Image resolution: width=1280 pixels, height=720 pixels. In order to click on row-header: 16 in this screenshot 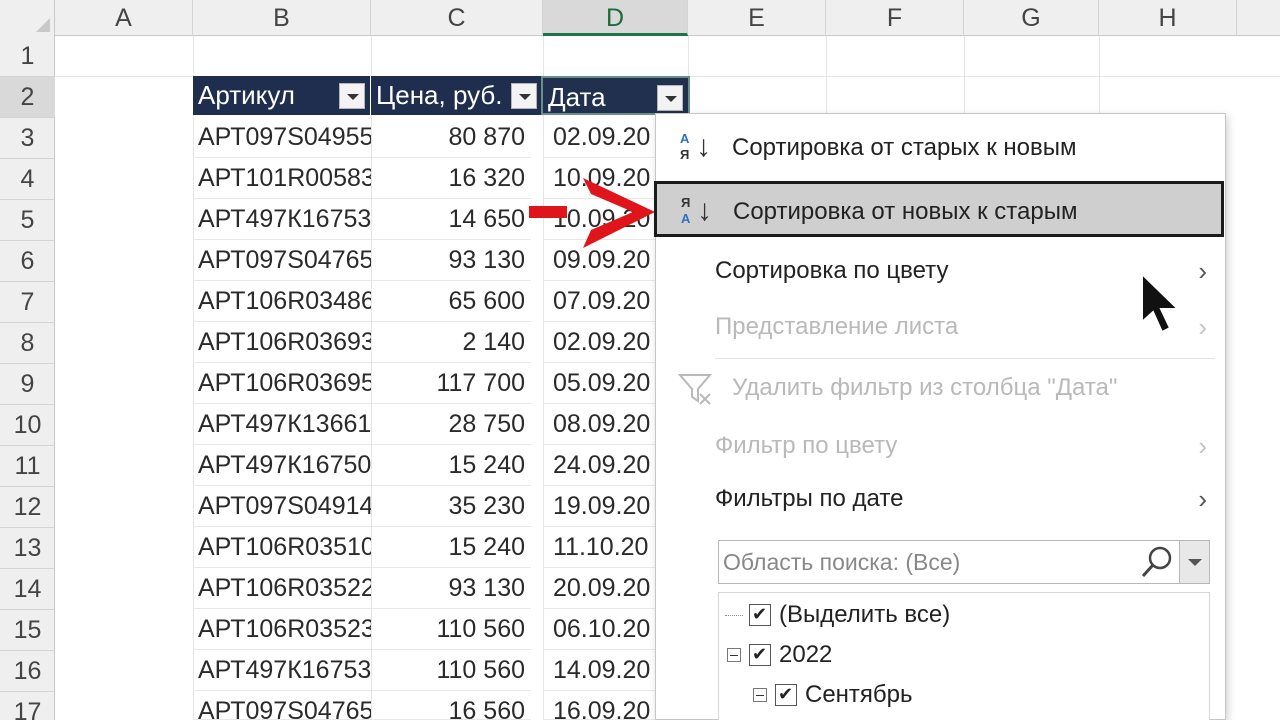, I will do `click(27, 671)`.